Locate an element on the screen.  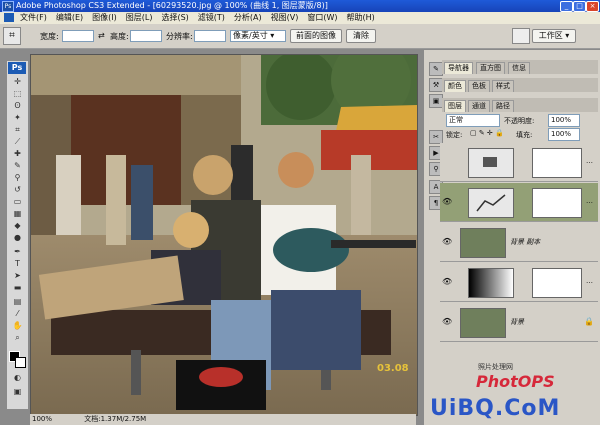
palette-well-icon is located at coordinates (521, 36).